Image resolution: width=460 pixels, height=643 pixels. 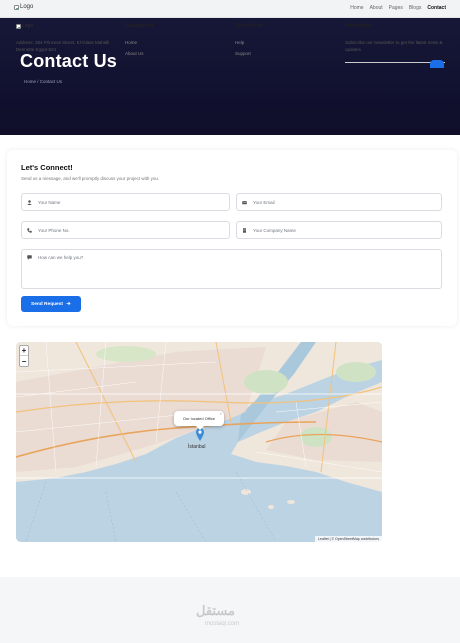 I want to click on send-request-label: Send Request, so click(x=47, y=304).